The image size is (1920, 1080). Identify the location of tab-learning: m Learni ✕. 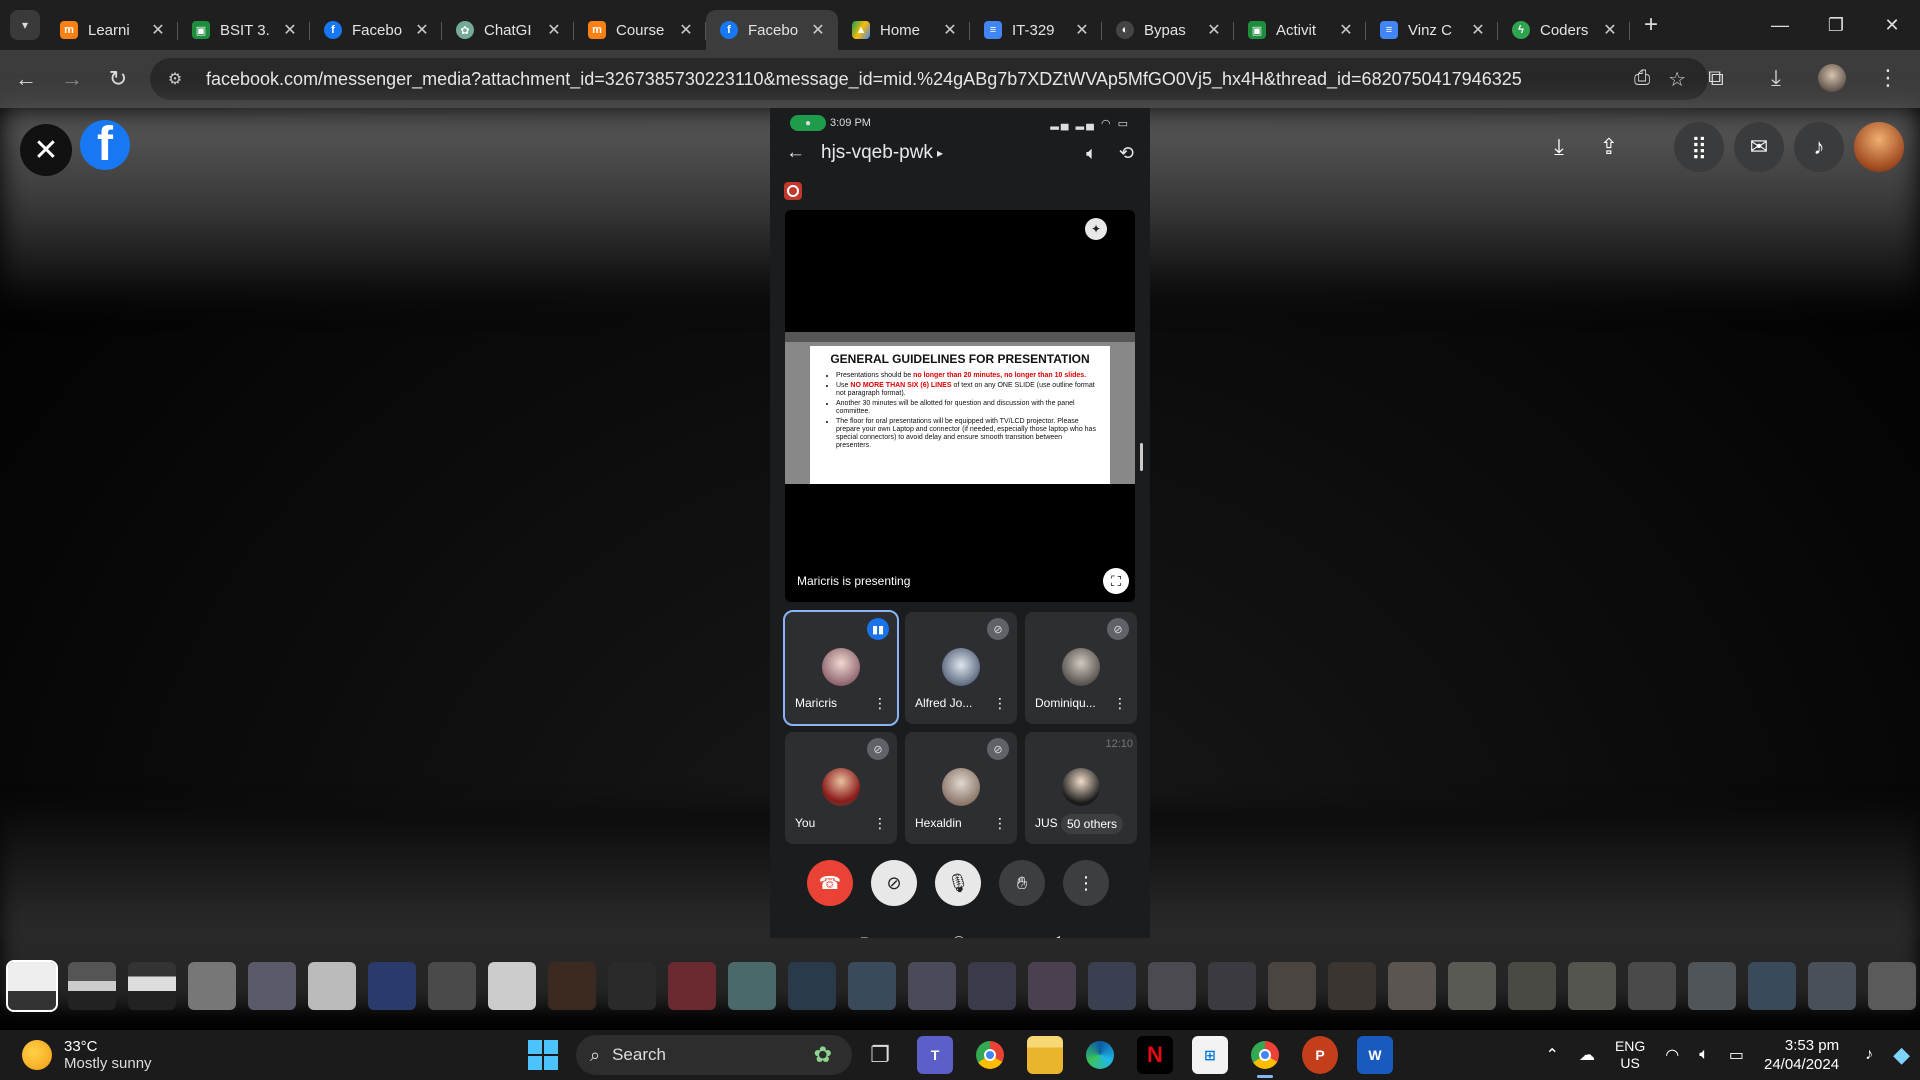
(112, 30).